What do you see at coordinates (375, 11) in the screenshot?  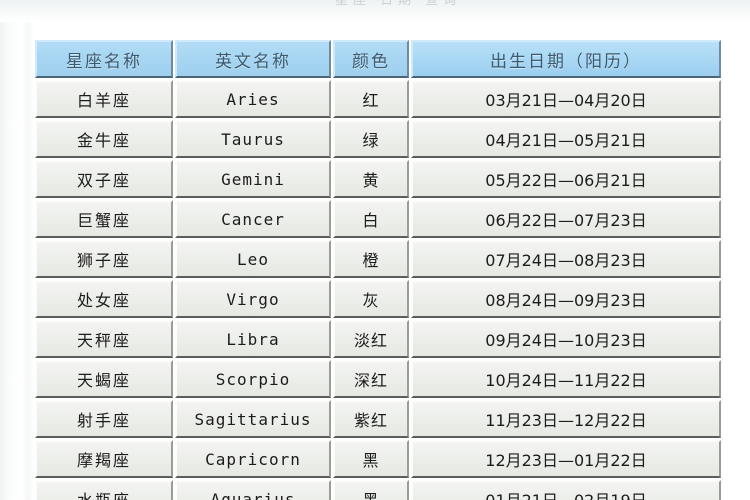 I see `top-cut-banner: 星座 日期 查询` at bounding box center [375, 11].